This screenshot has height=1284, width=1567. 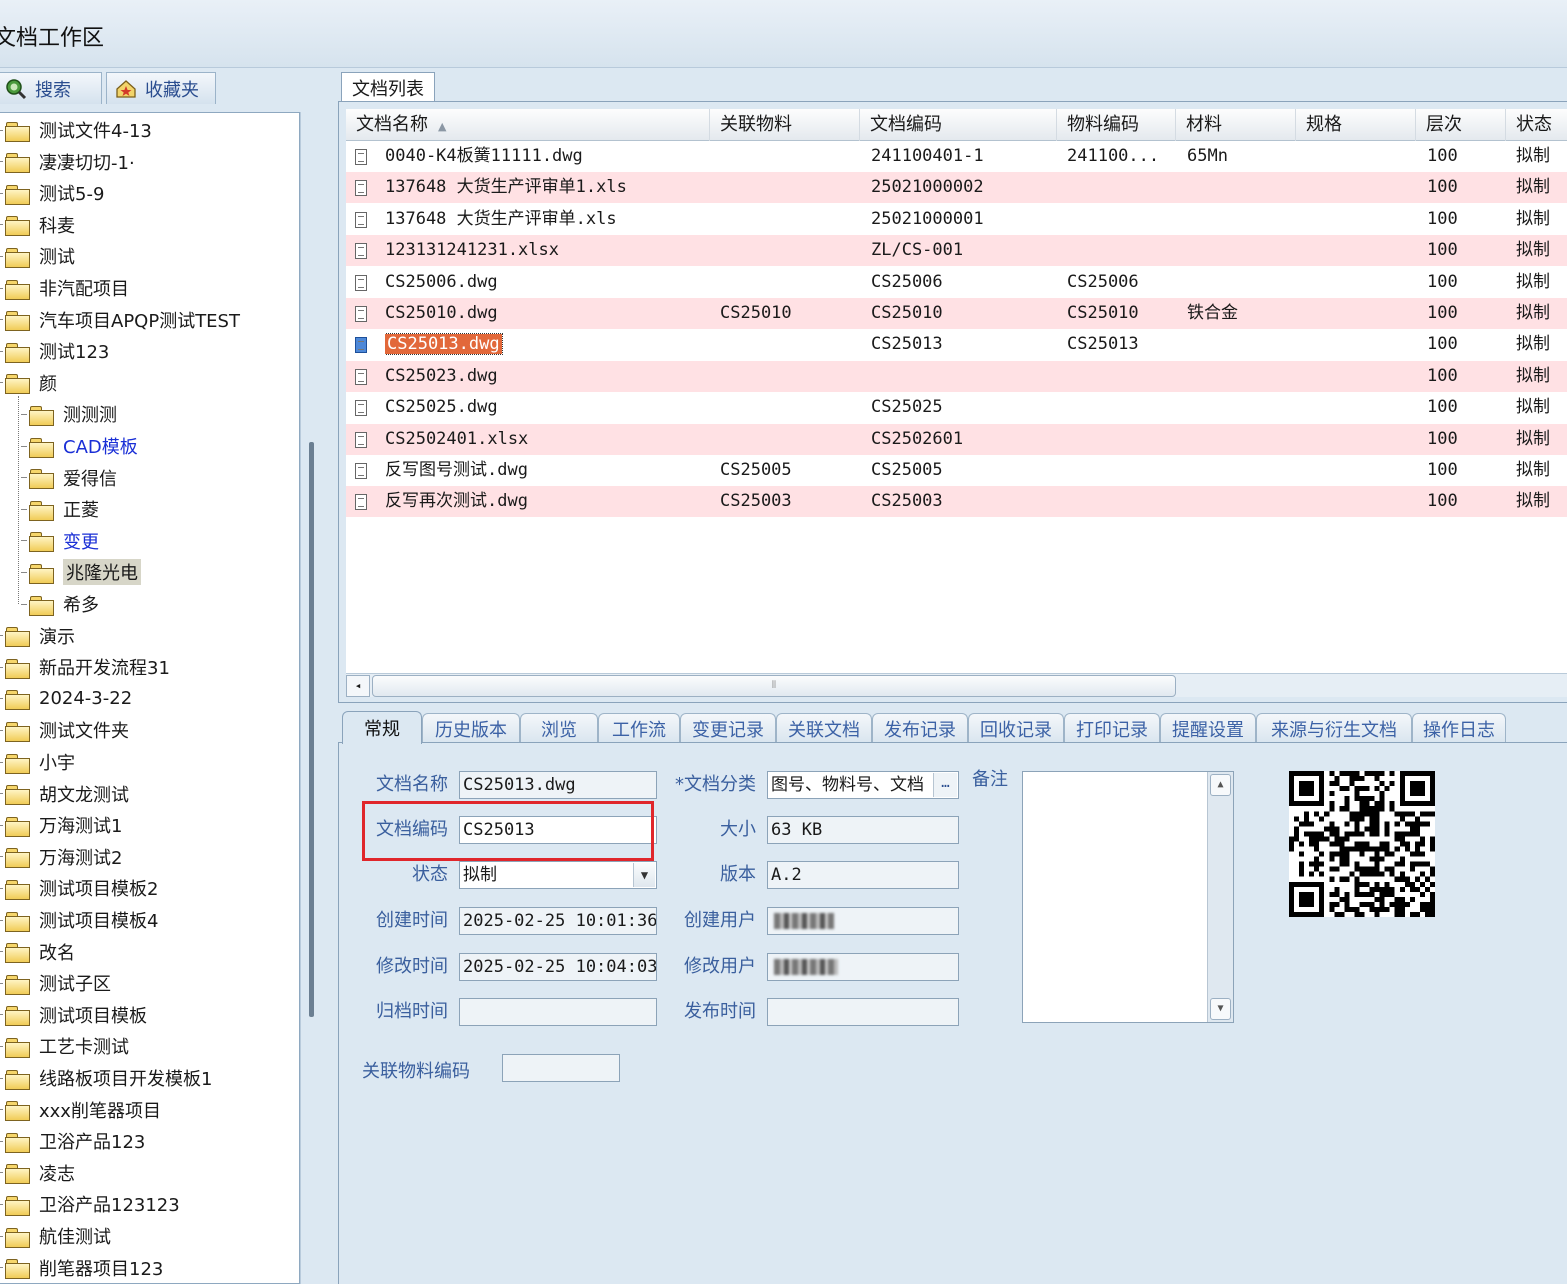 What do you see at coordinates (51, 88) in the screenshot?
I see `tab-search: 搜索` at bounding box center [51, 88].